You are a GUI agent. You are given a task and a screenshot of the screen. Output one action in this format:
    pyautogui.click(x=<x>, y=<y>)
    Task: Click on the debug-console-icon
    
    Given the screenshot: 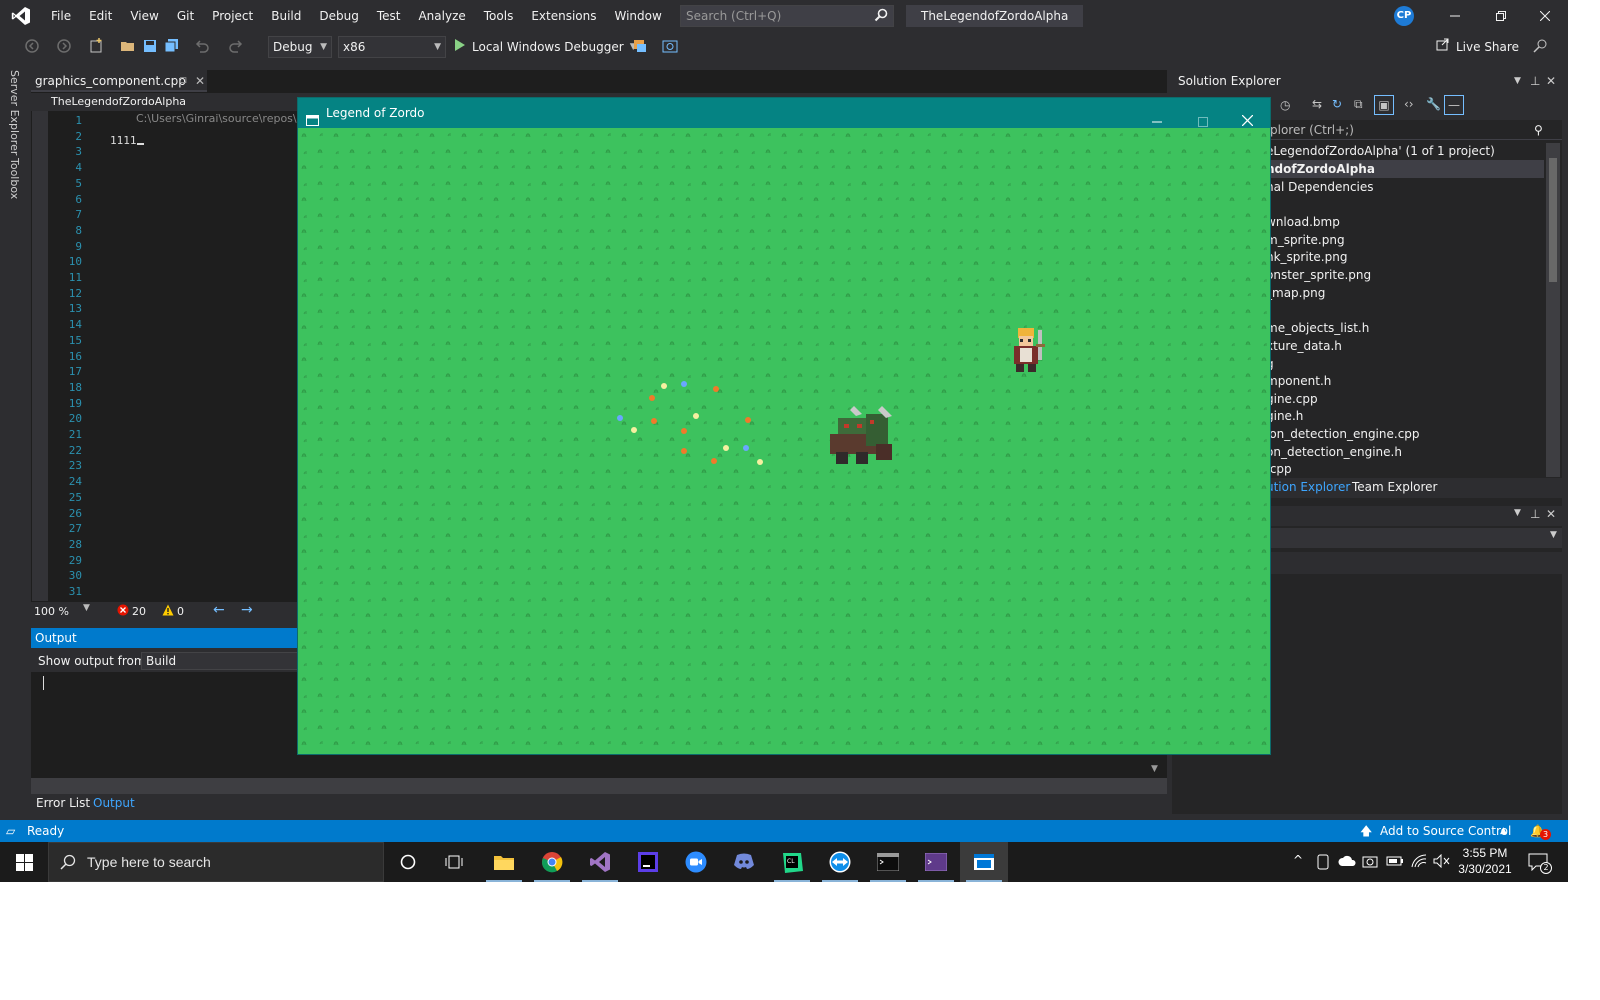 What is the action you would take?
    pyautogui.click(x=936, y=862)
    